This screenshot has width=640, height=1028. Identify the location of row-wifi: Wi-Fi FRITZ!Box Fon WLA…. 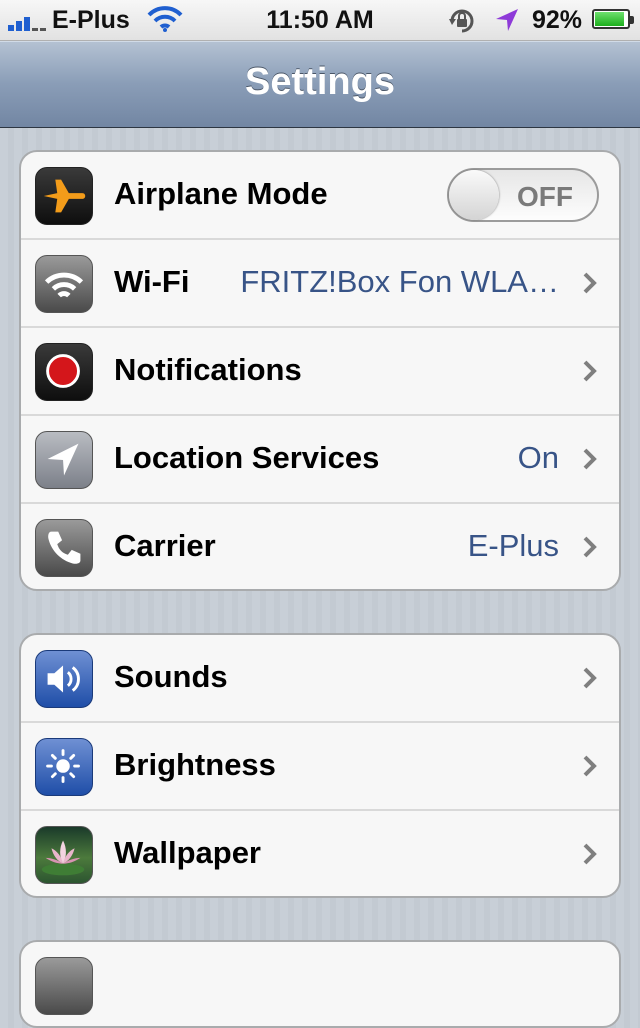
(320, 284).